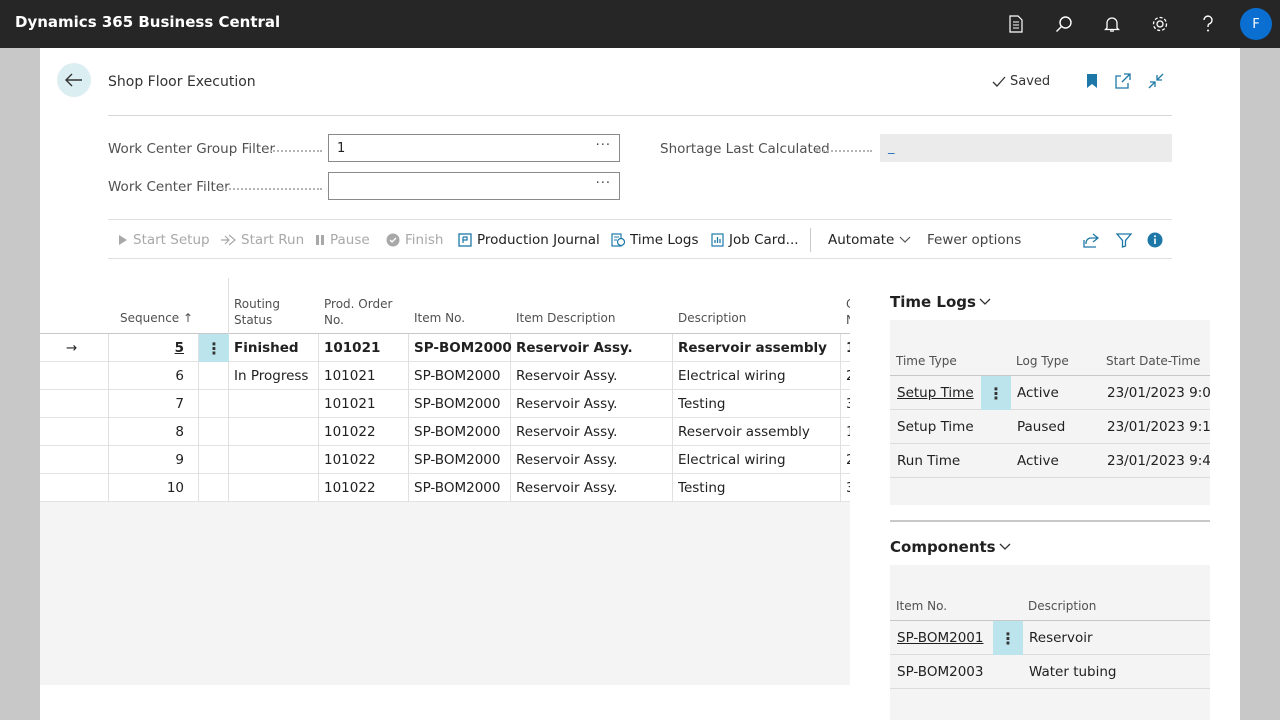 Image resolution: width=1280 pixels, height=720 pixels. Describe the element at coordinates (150, 318) in the screenshot. I see `col-sequence-label: Sequence` at that location.